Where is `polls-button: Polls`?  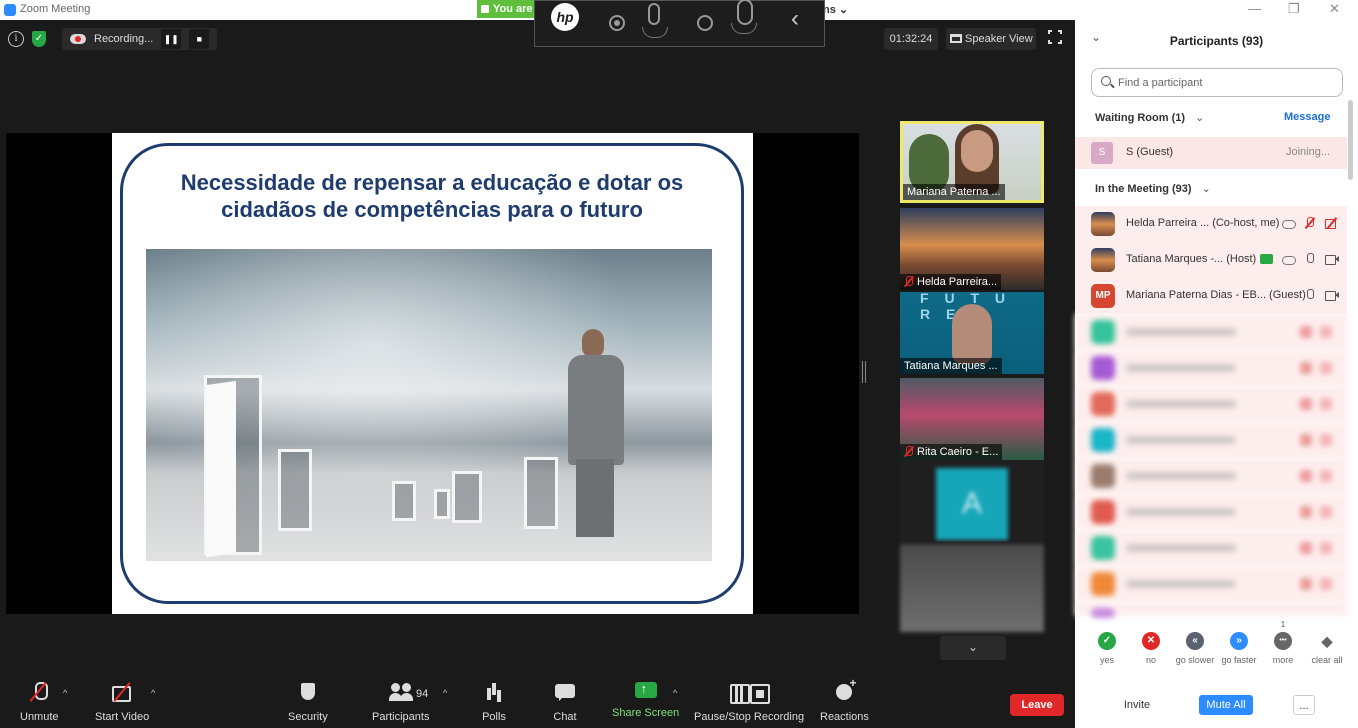 polls-button: Polls is located at coordinates (494, 702).